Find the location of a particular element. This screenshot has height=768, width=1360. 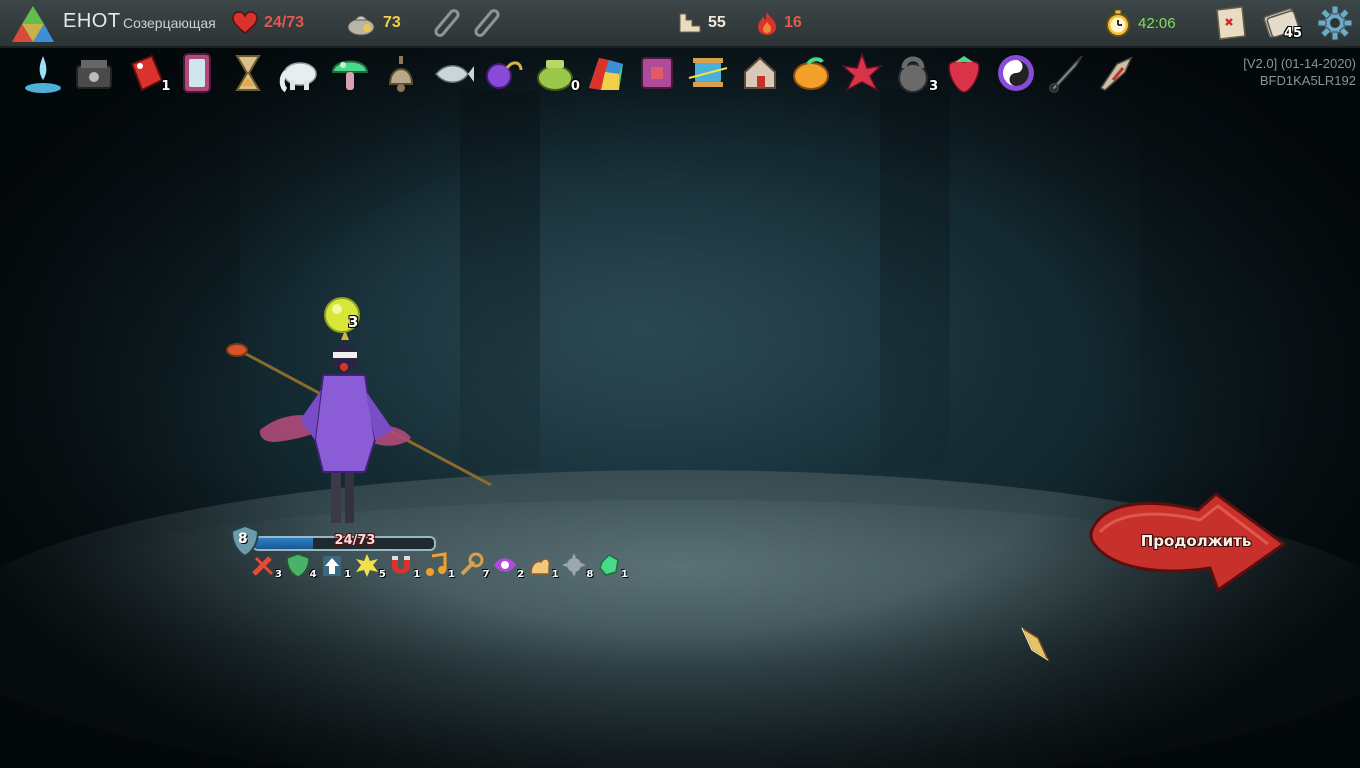

power-buff: 8 is located at coordinates (577, 566).